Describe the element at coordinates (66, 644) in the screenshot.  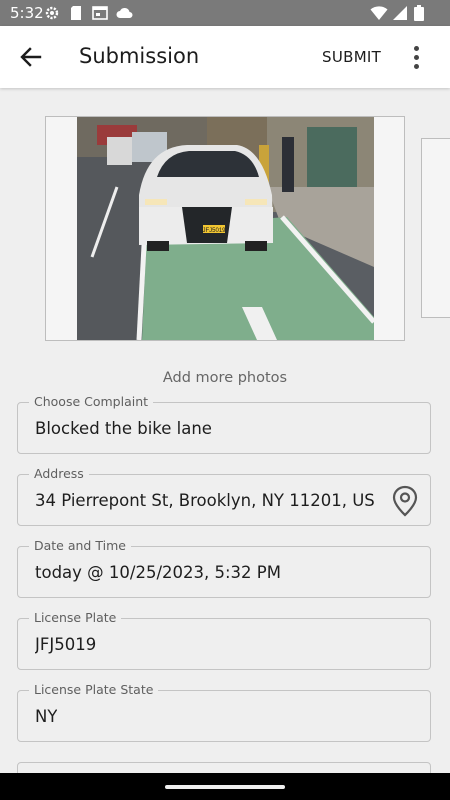
I see `license-plate-value: JFJ5019` at that location.